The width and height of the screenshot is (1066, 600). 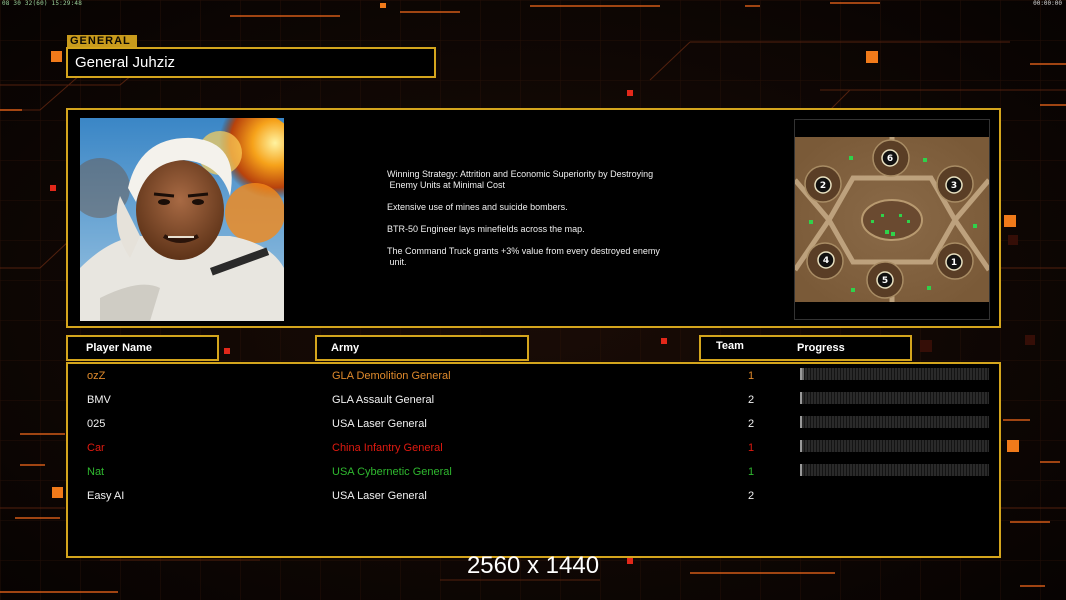 I want to click on player-army: China Infantry General, so click(x=387, y=448).